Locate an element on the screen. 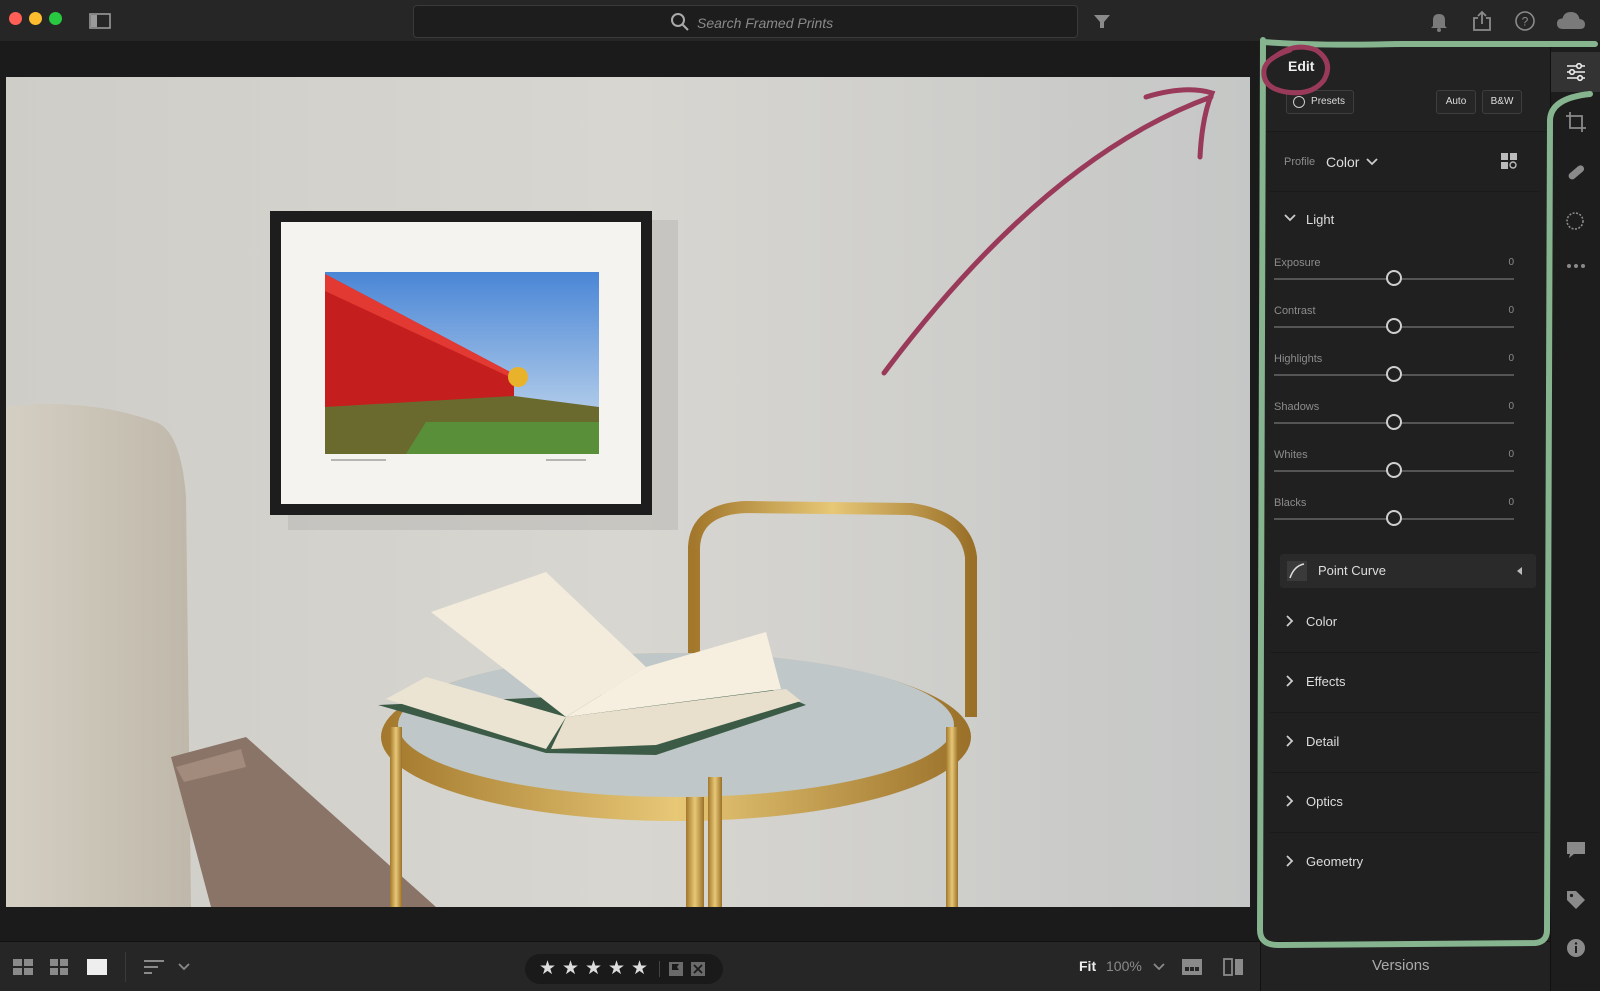  slider-label: Whites is located at coordinates (1291, 455).